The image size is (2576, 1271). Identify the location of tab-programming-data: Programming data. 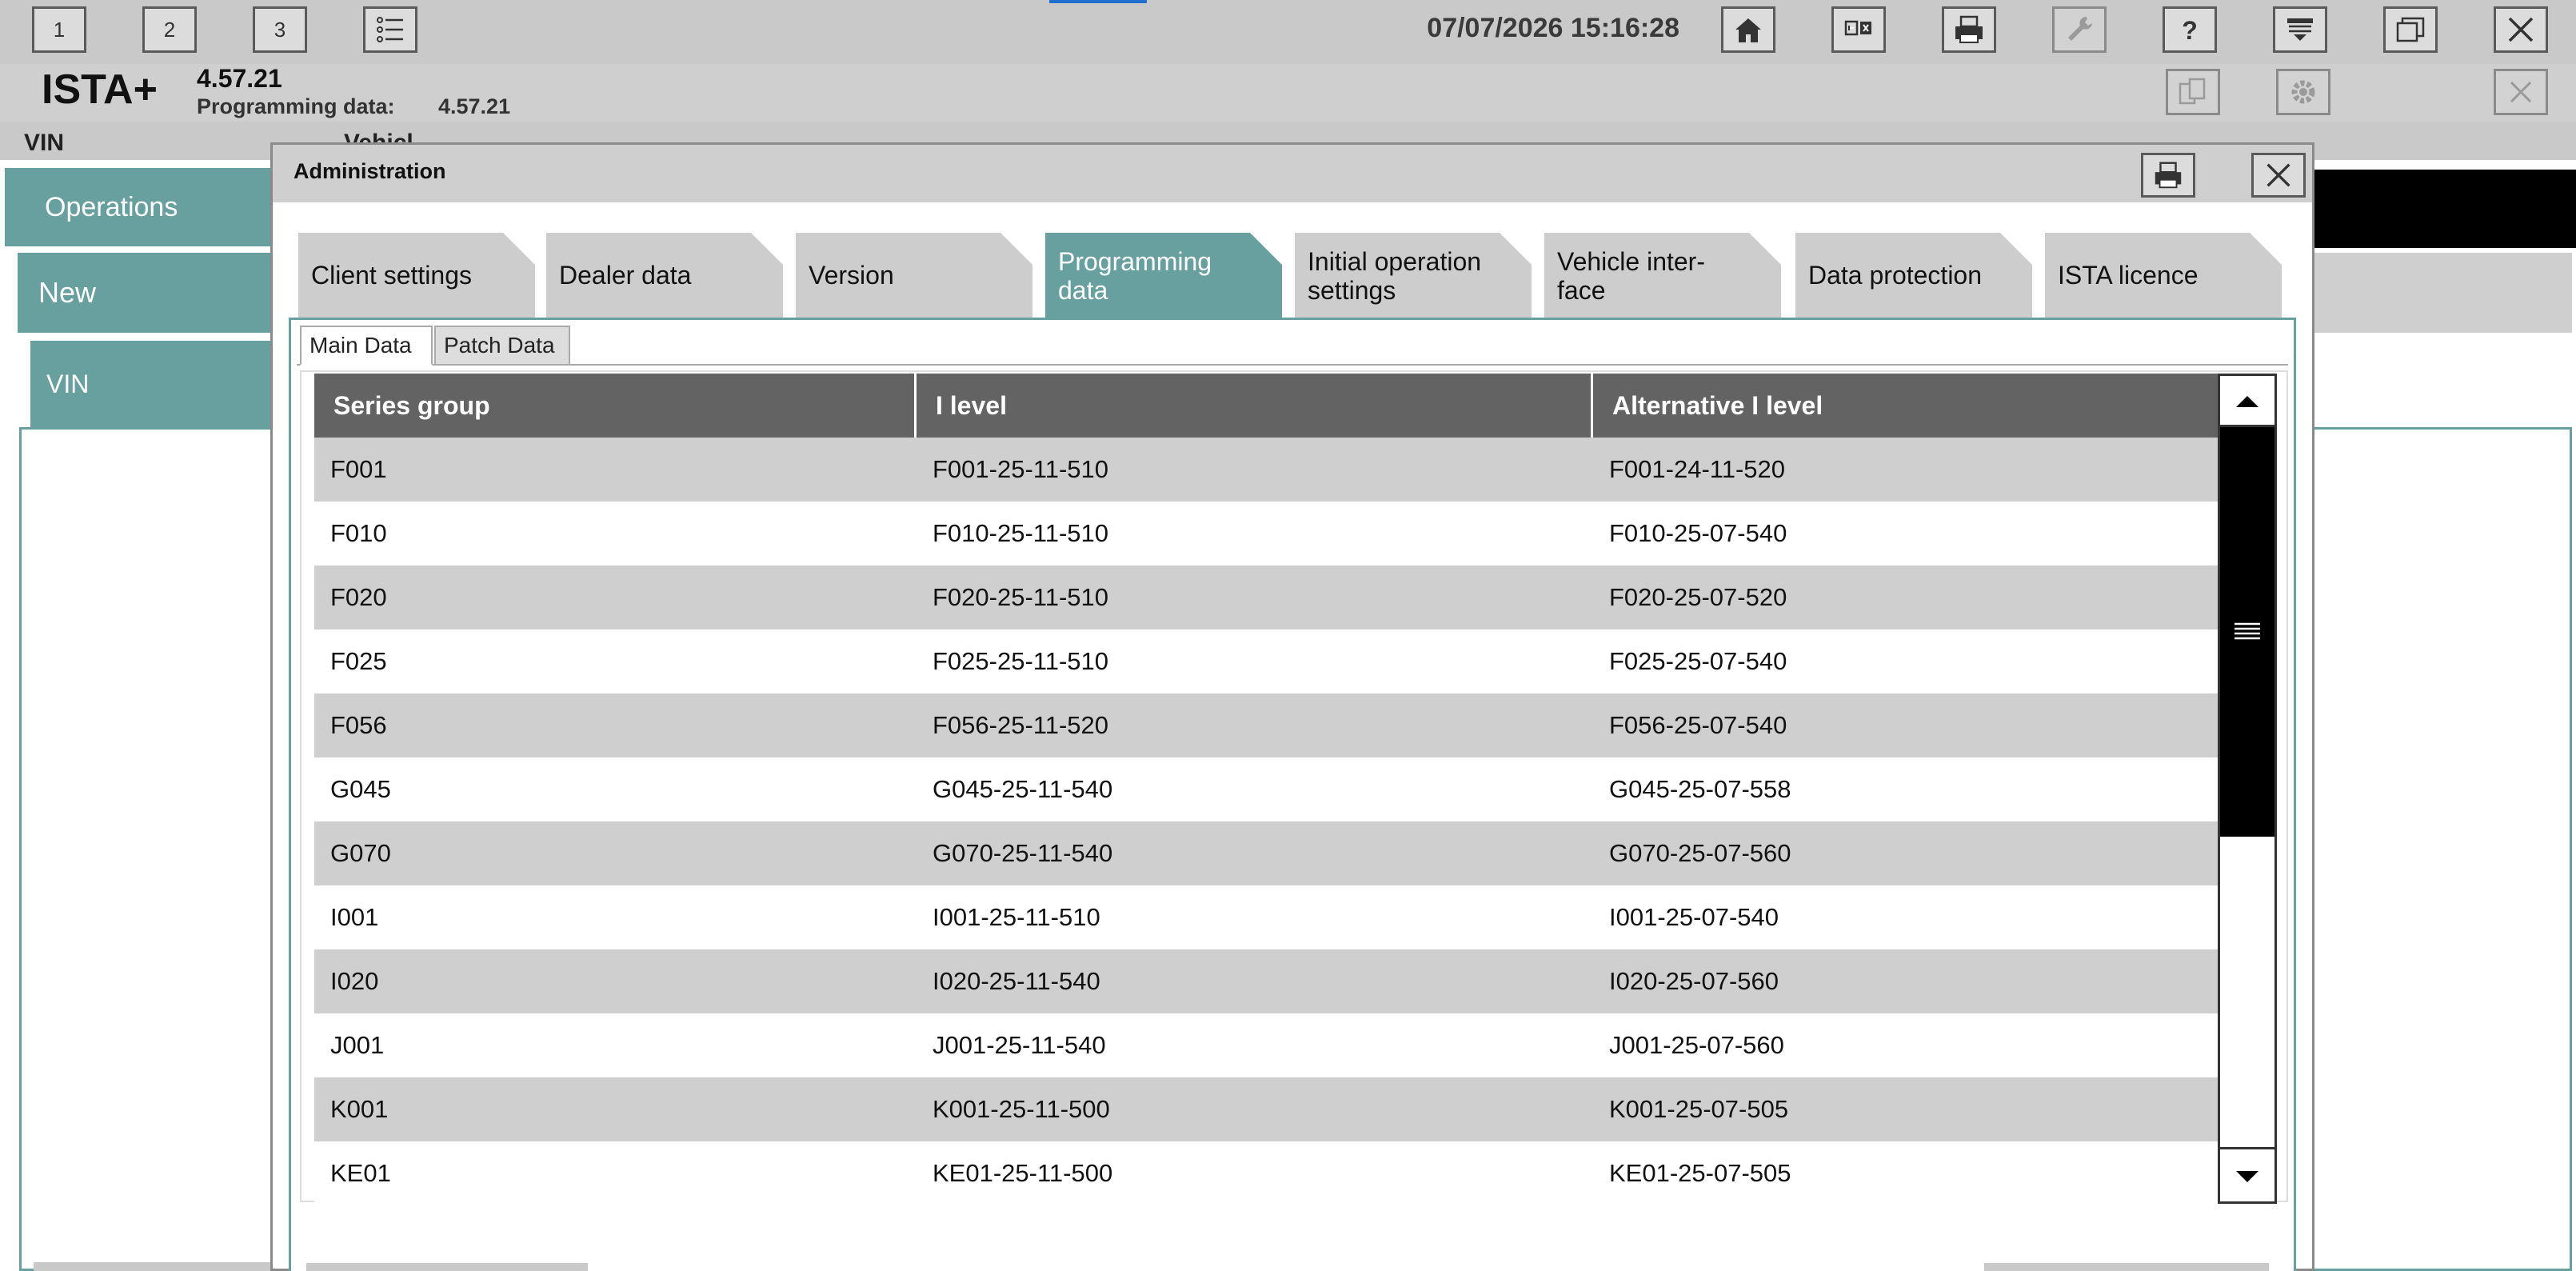
(1164, 275).